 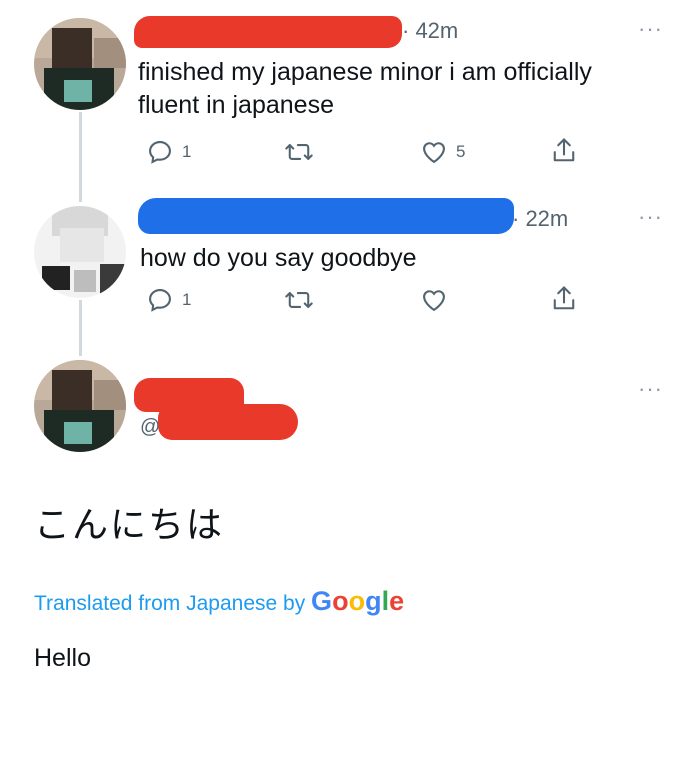 What do you see at coordinates (170, 603) in the screenshot?
I see `translation-label: Translated from Japanese by` at bounding box center [170, 603].